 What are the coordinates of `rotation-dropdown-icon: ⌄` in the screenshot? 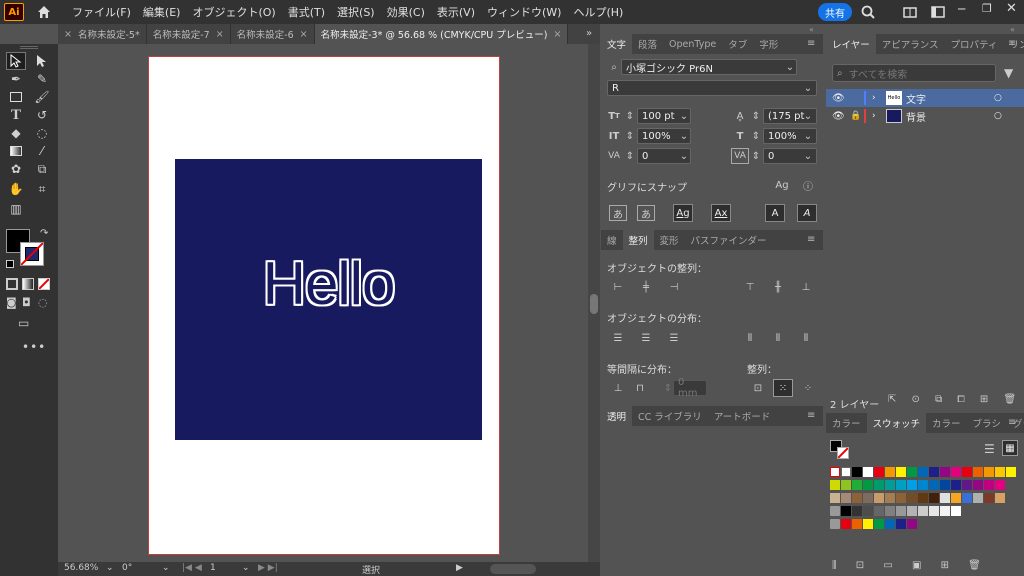 It's located at (166, 568).